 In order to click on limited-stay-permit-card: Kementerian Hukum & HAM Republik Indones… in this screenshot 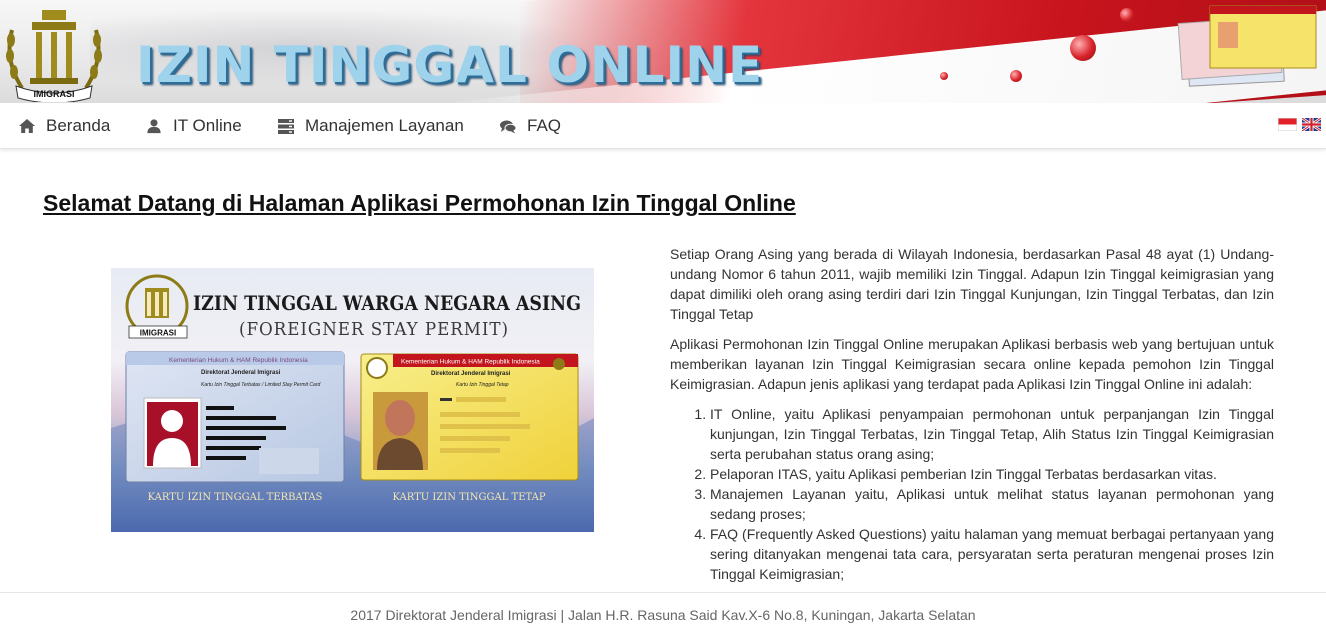, I will do `click(235, 427)`.